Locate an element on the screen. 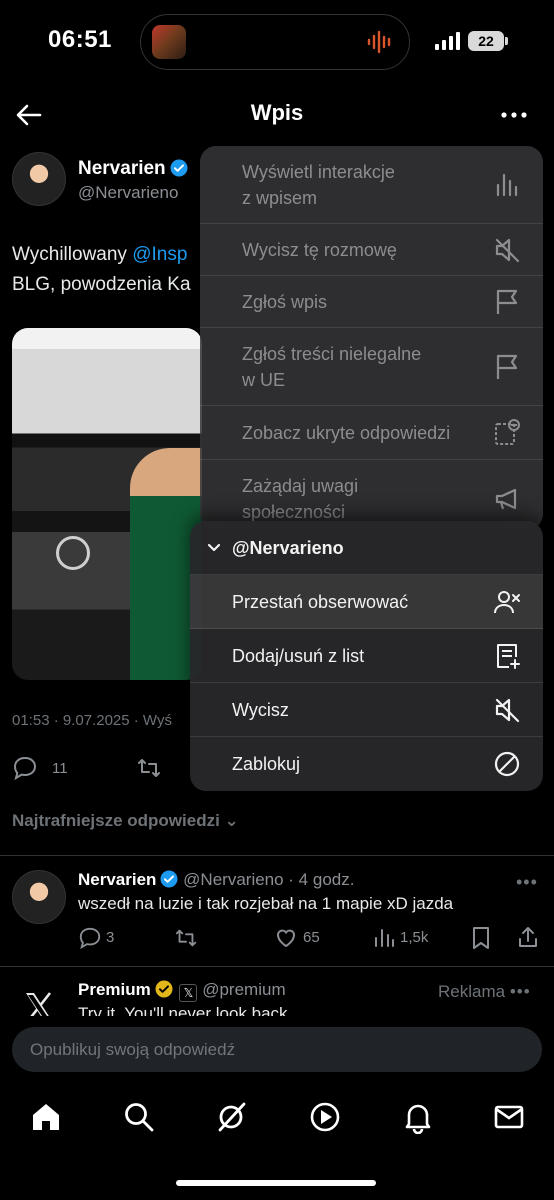 The image size is (554, 1200). menu-item-label: Wycisz is located at coordinates (260, 710).